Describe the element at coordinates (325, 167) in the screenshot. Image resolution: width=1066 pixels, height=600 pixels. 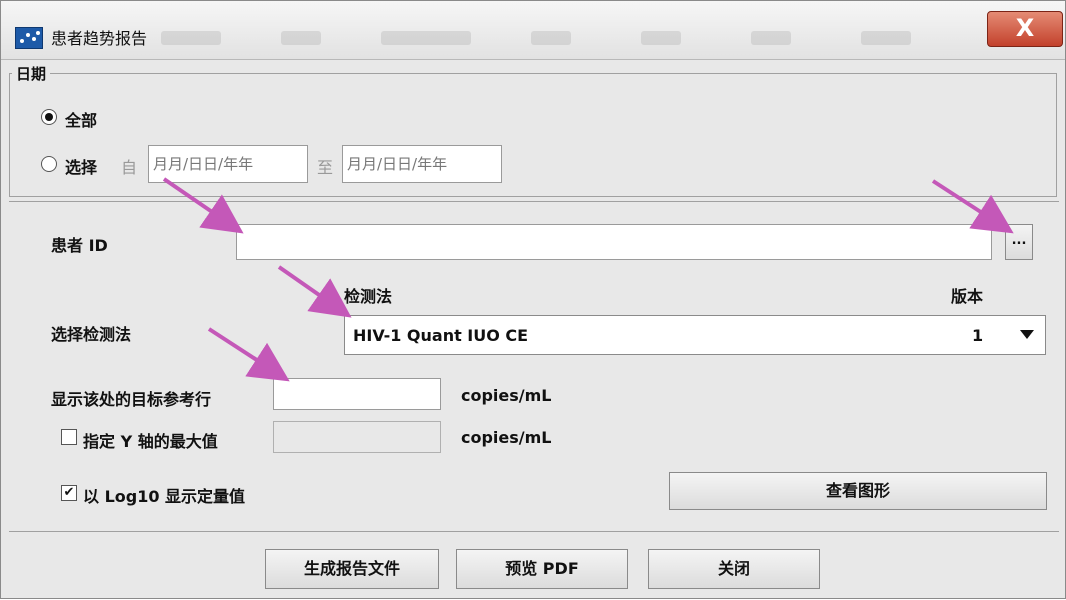
I see `date-to-label: 至` at that location.